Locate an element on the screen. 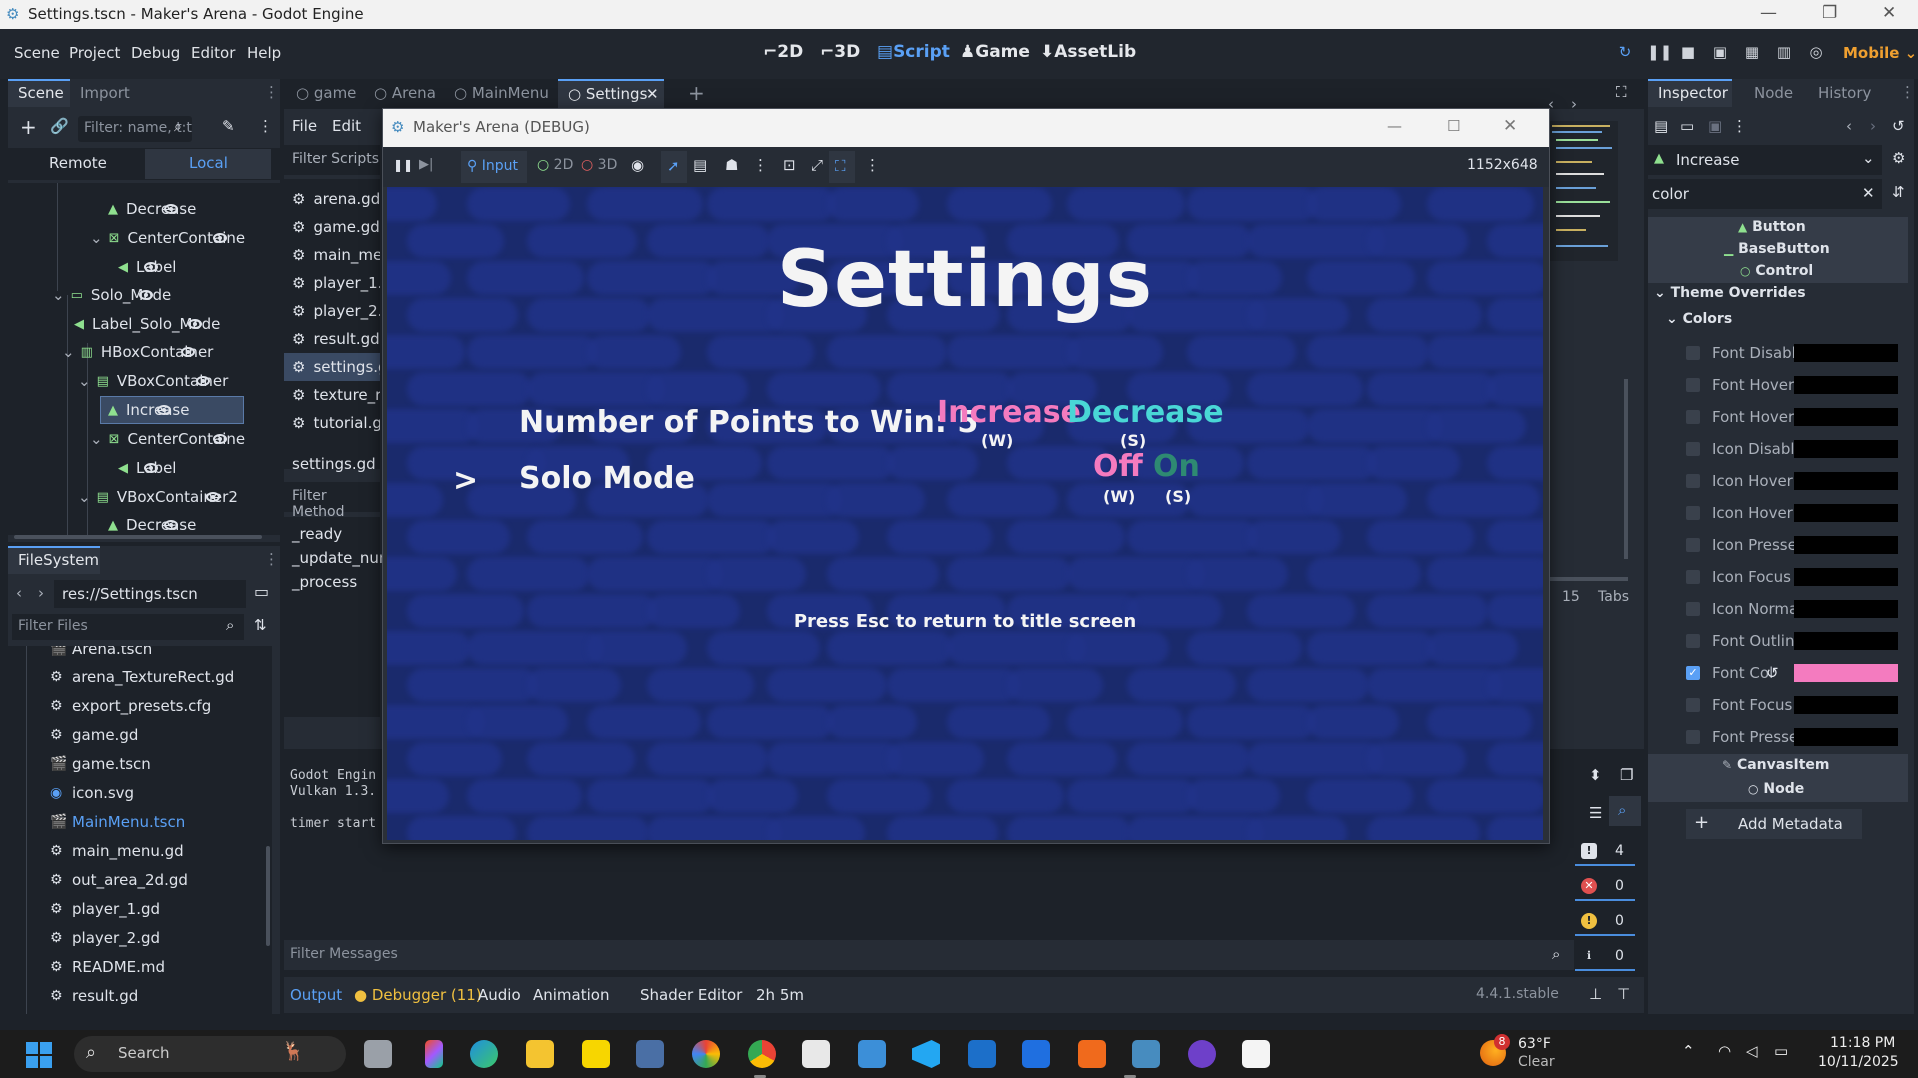 This screenshot has width=1918, height=1078. script-item: ⚙ result.gd is located at coordinates (332, 339).